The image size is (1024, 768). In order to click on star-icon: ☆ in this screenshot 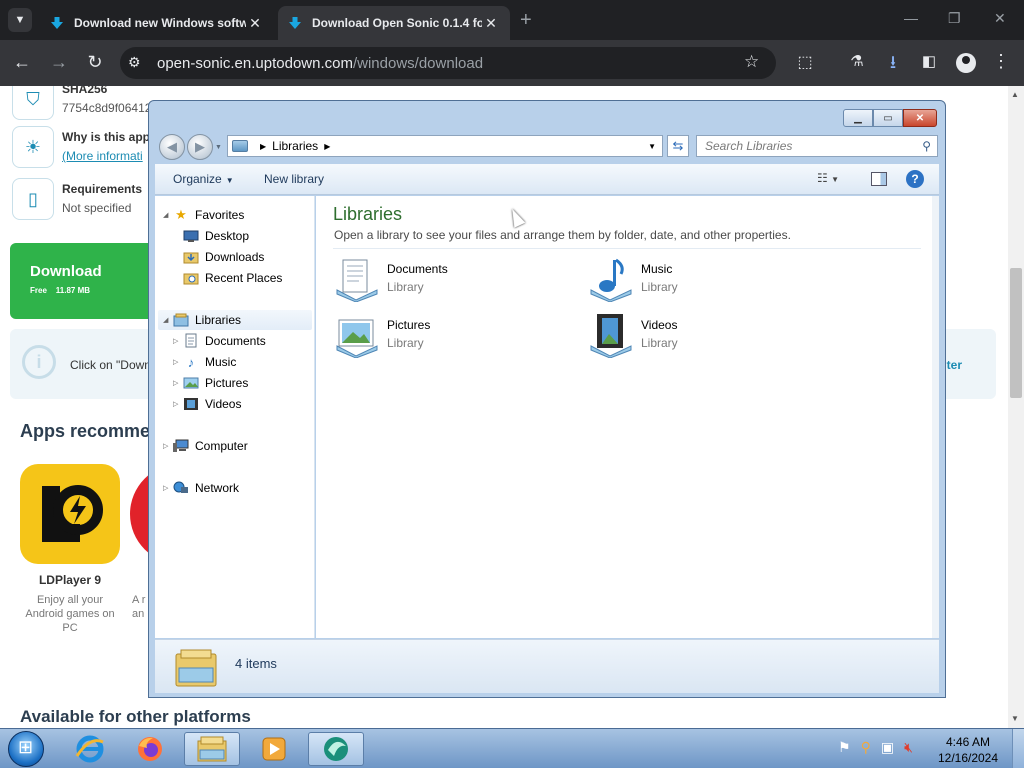, I will do `click(751, 62)`.